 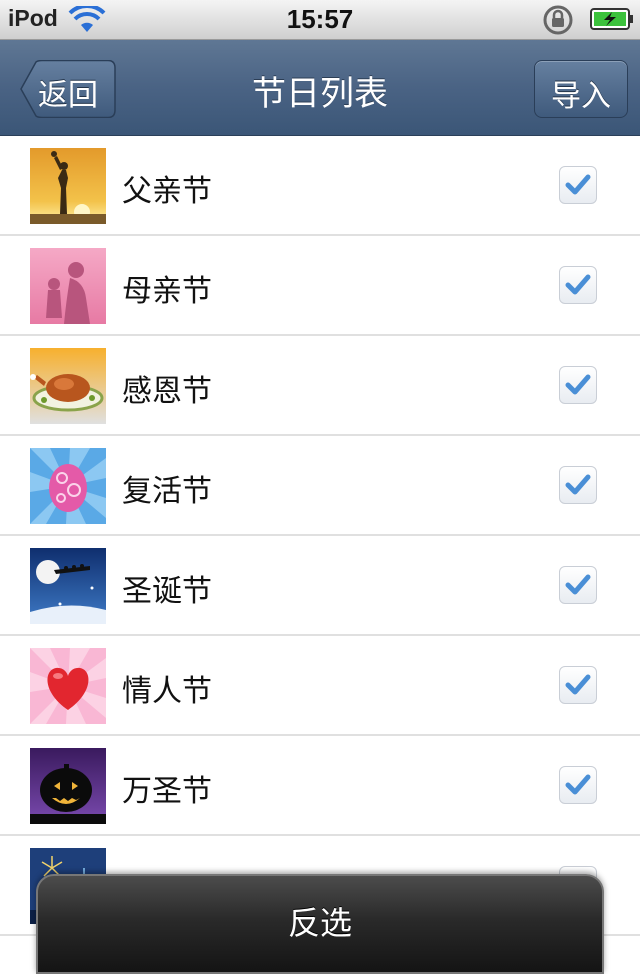 What do you see at coordinates (68, 386) in the screenshot?
I see `roast-turkey-icon` at bounding box center [68, 386].